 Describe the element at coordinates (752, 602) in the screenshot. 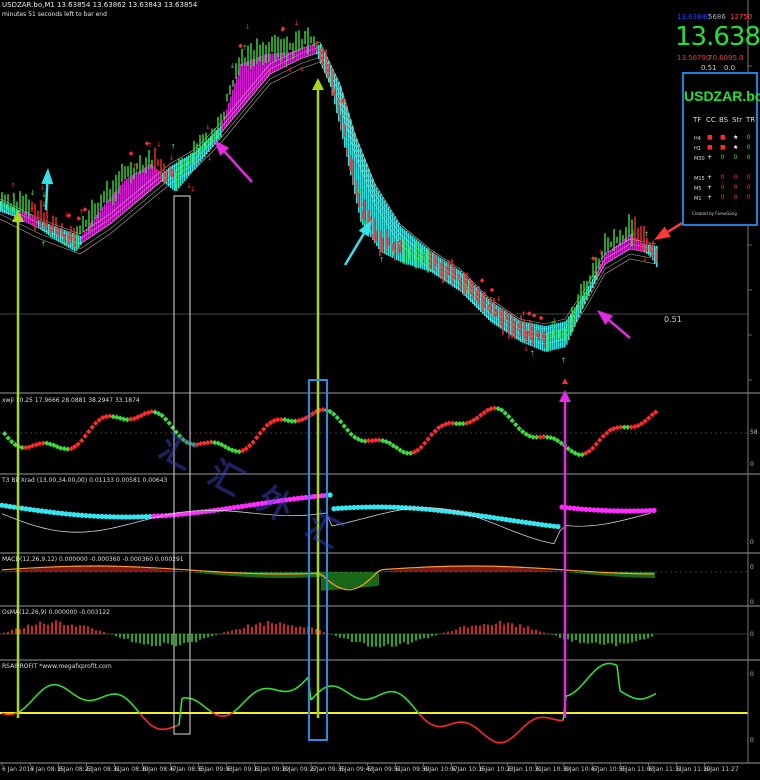

I see `macd-axis-bottom: 0` at that location.